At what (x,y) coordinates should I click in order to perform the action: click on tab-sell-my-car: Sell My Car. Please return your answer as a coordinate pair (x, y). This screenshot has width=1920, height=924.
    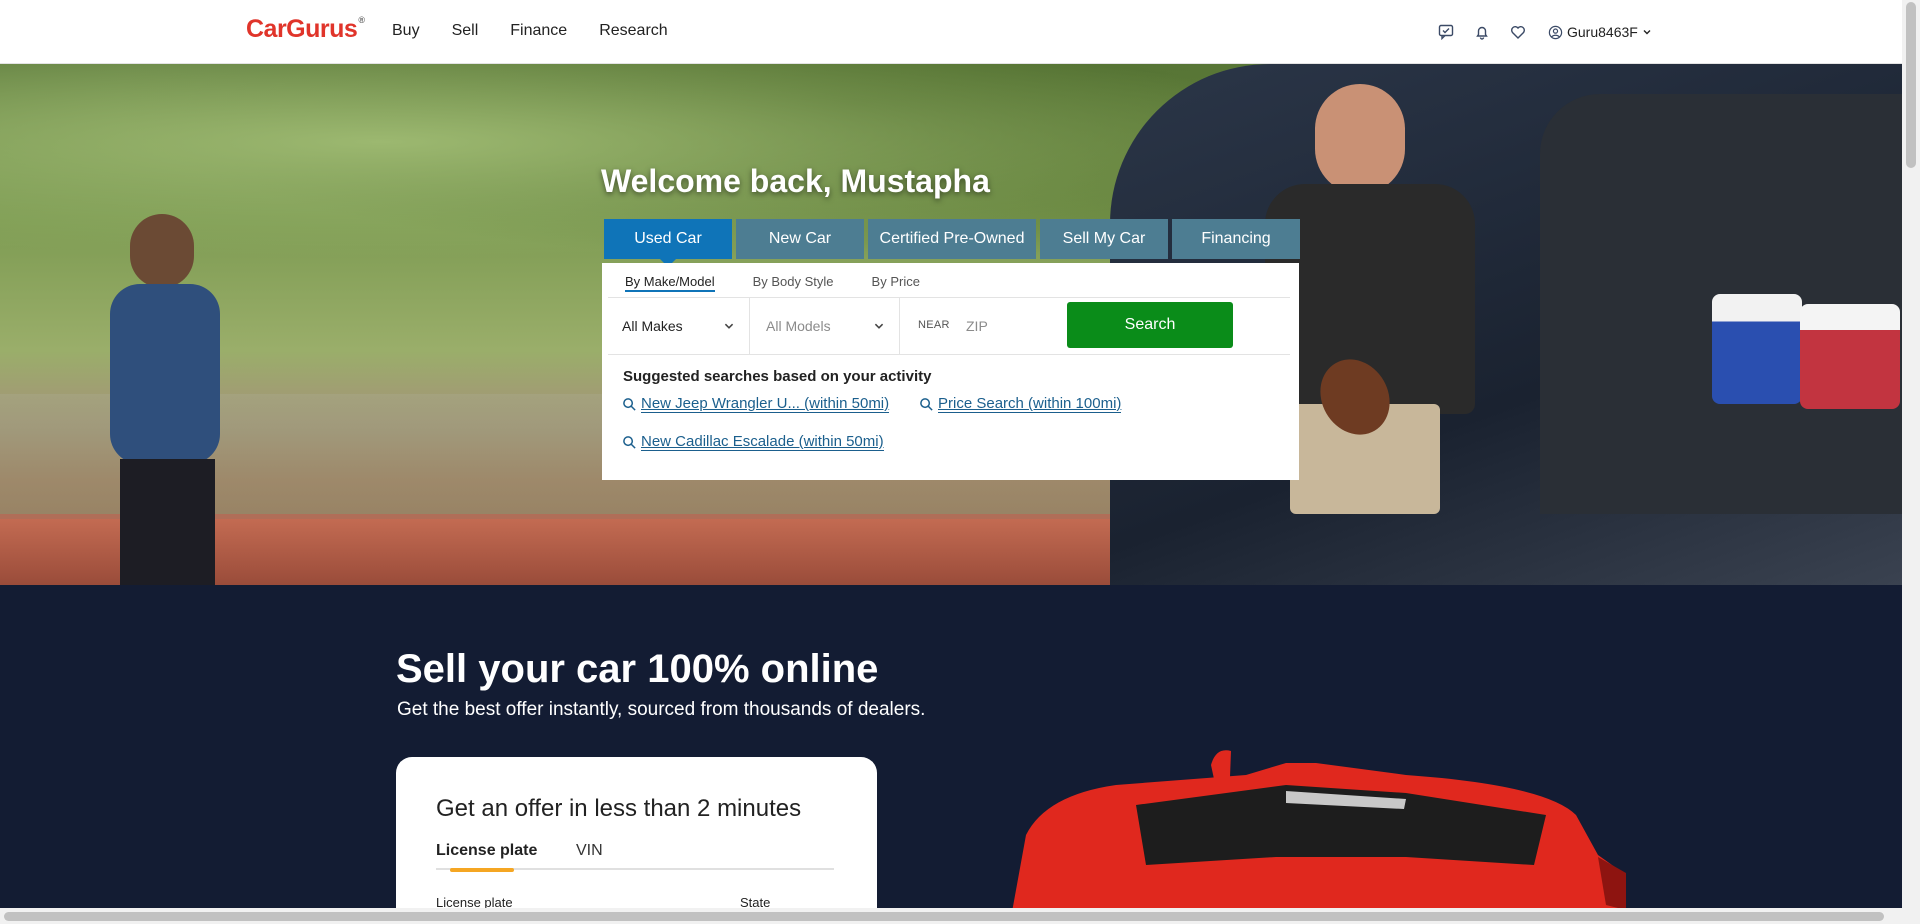
    Looking at the image, I should click on (1104, 239).